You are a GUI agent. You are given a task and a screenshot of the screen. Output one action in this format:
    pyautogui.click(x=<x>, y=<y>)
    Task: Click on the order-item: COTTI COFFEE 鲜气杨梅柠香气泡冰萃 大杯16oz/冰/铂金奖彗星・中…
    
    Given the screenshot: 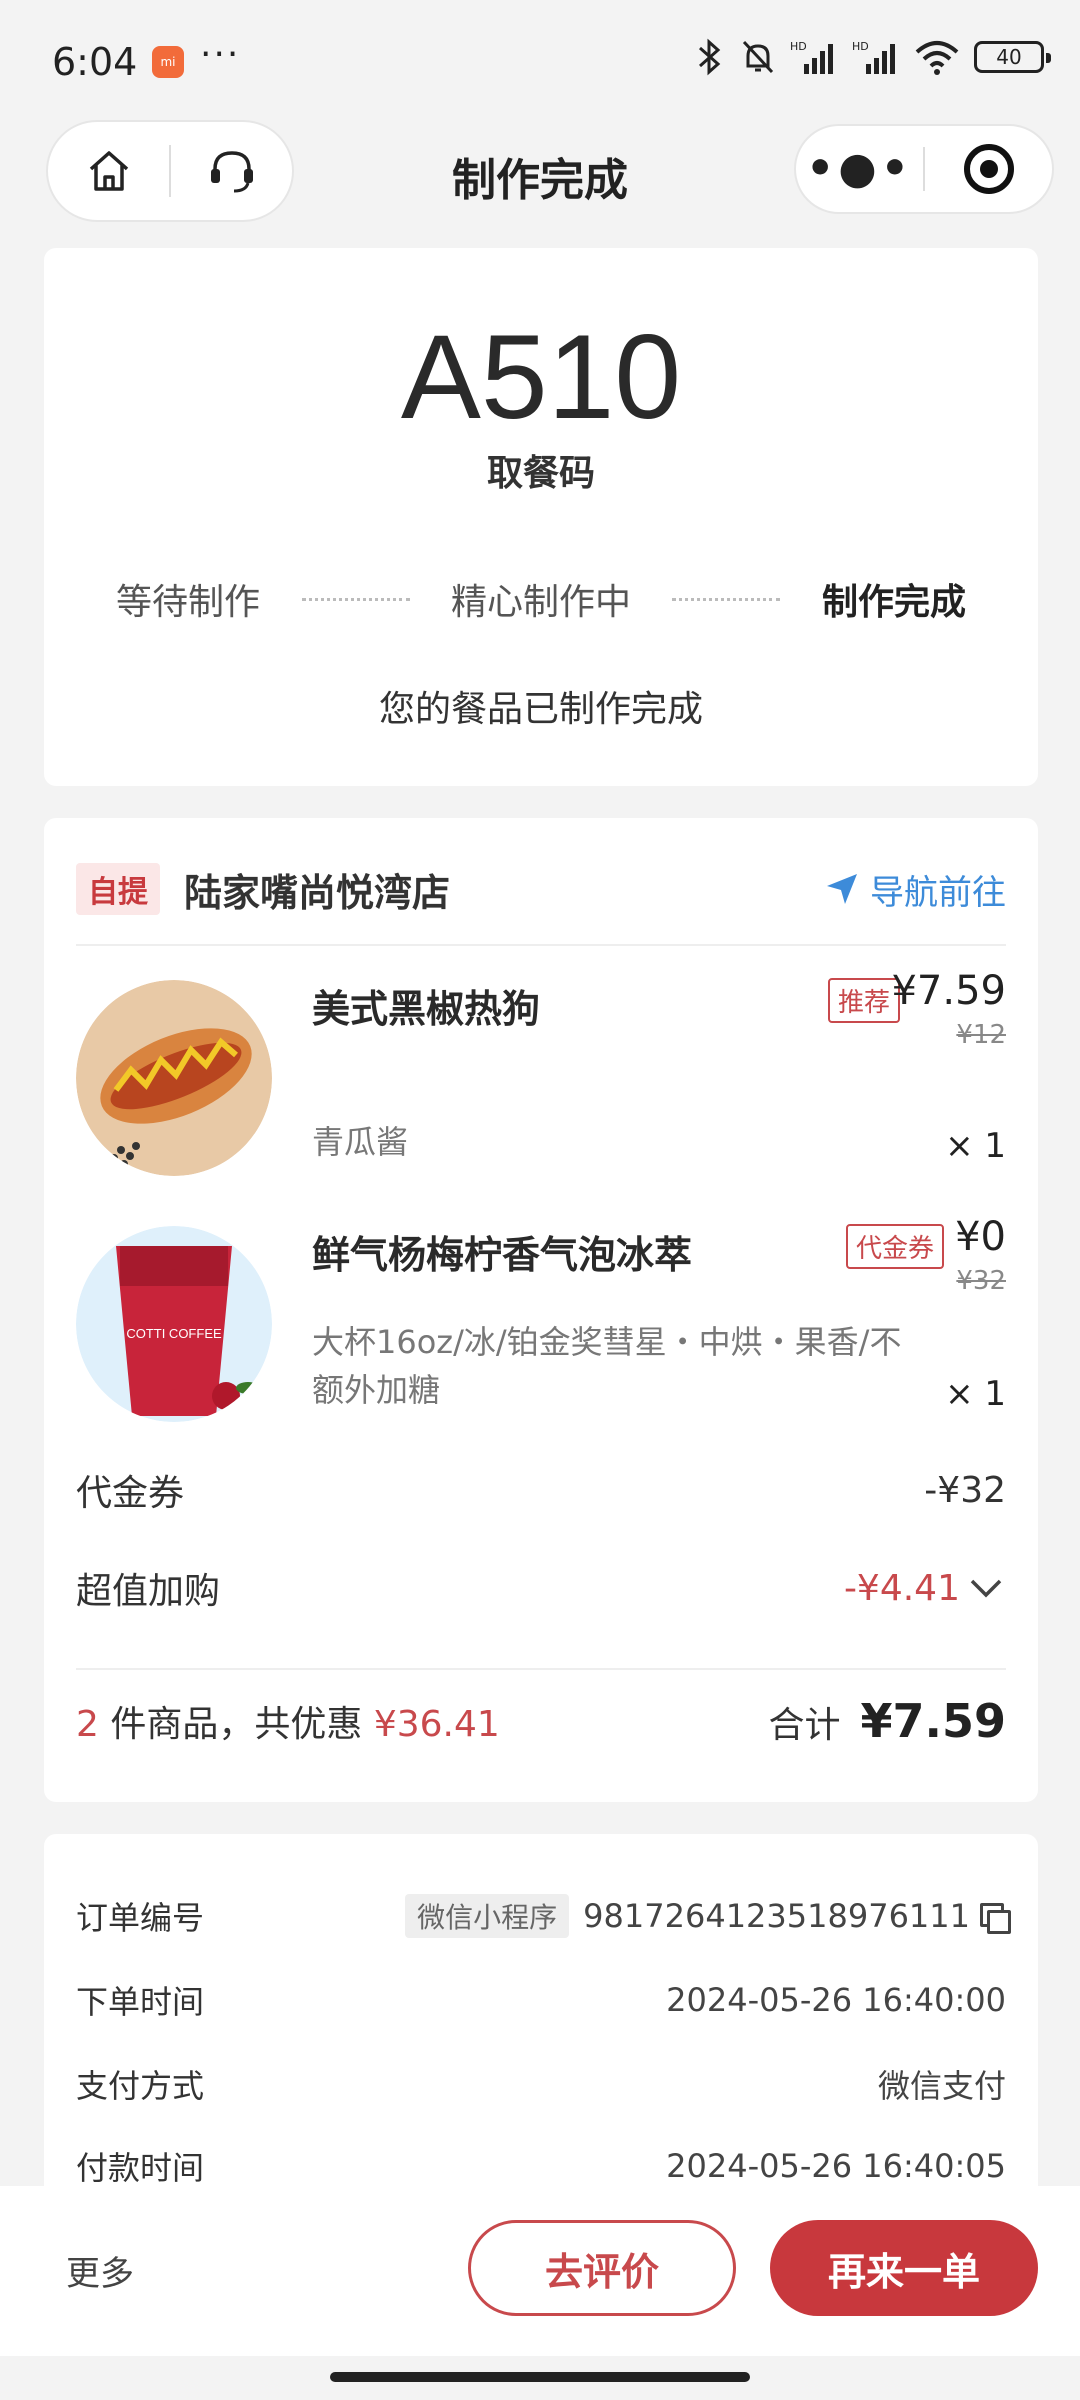 What is the action you would take?
    pyautogui.click(x=541, y=1334)
    